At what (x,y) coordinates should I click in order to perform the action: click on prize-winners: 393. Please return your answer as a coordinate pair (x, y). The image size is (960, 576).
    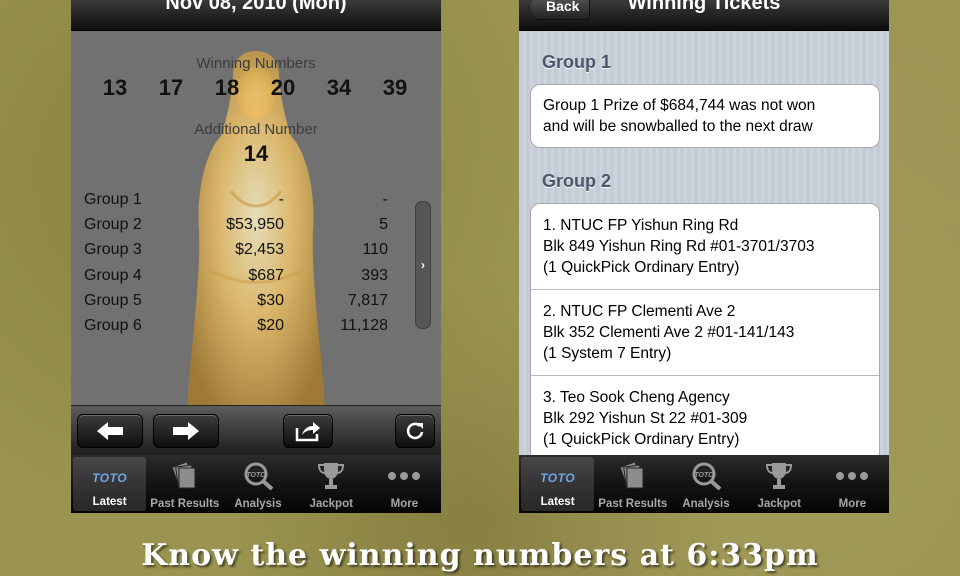
    Looking at the image, I should click on (374, 275).